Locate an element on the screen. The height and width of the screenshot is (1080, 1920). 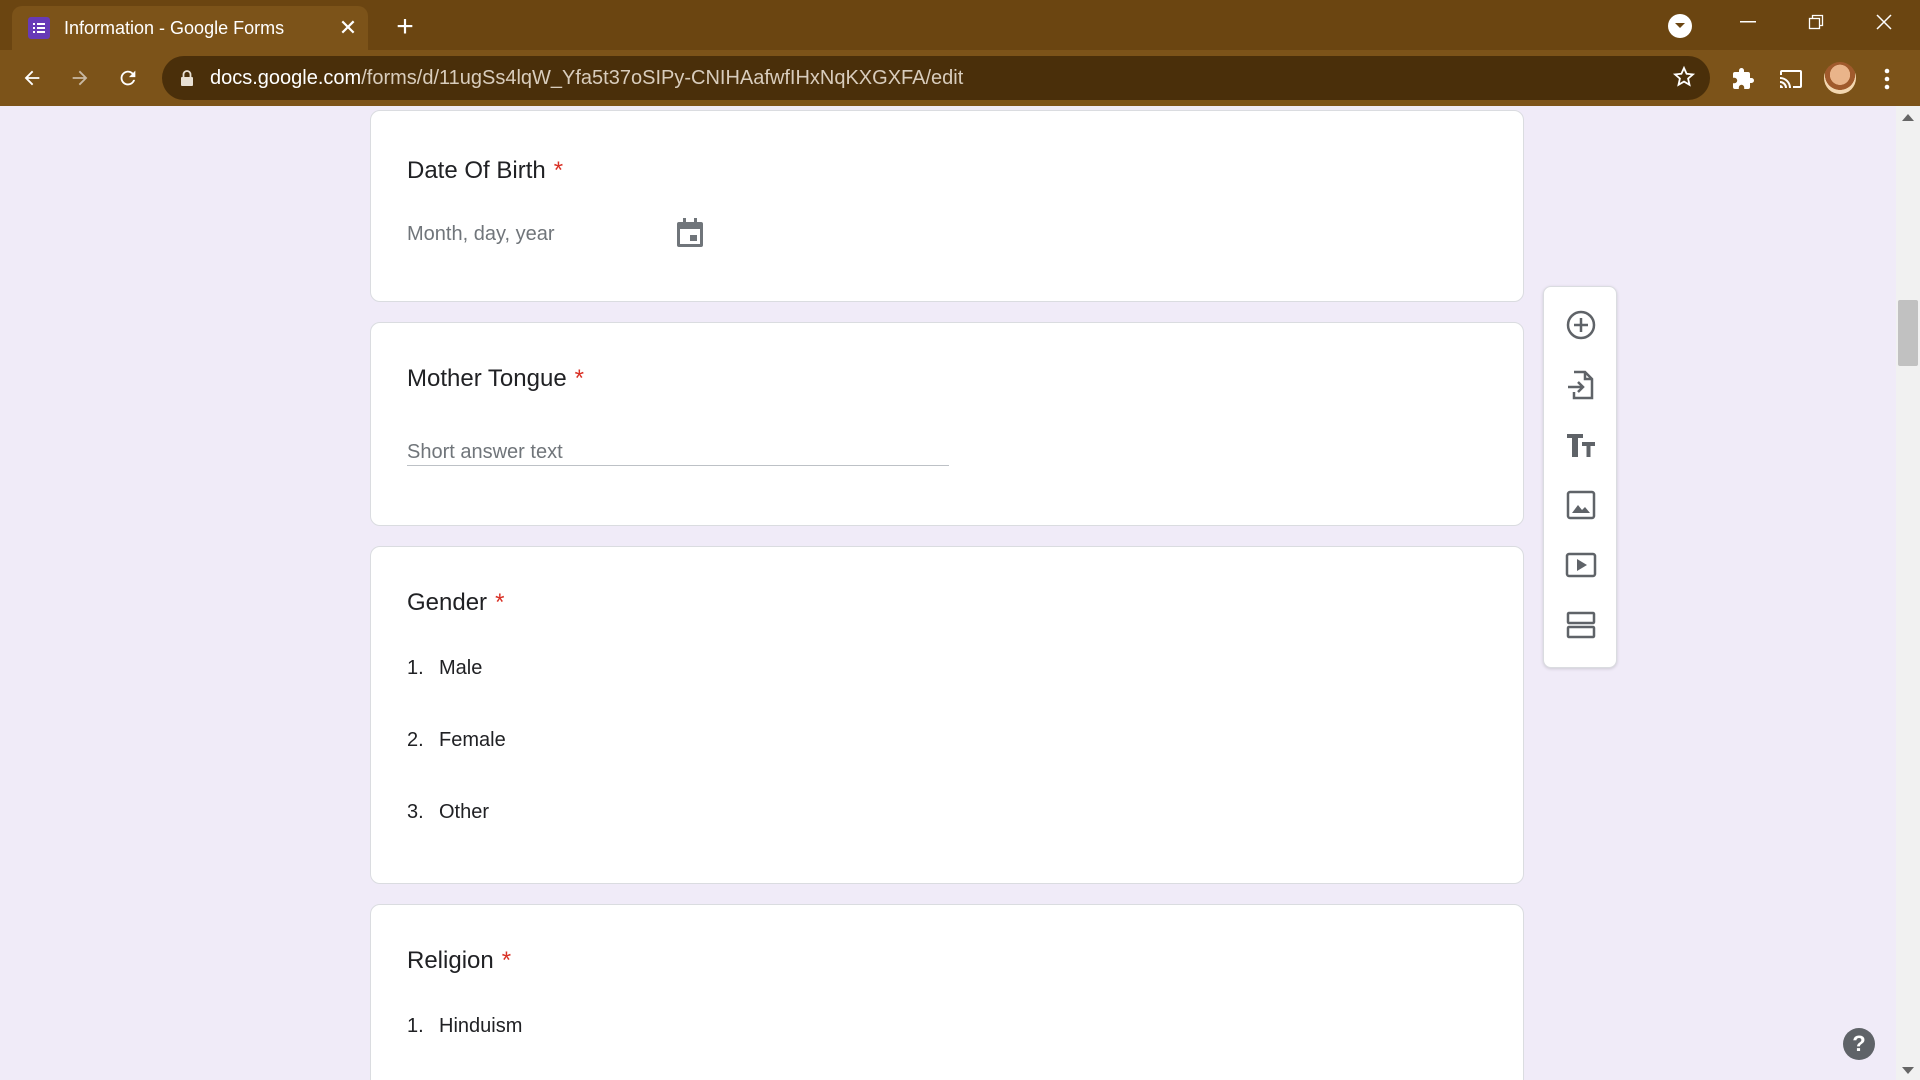
extensions-puzzle-icon is located at coordinates (1743, 79).